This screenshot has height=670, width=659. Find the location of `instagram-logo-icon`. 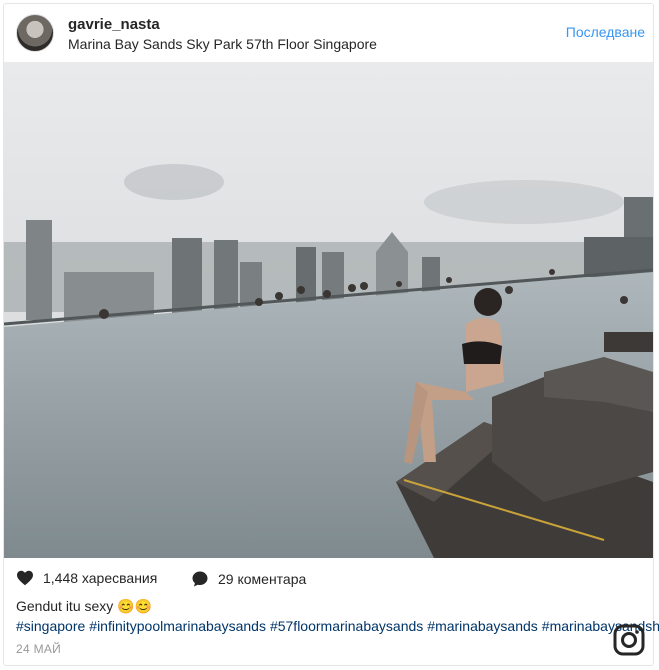

instagram-logo-icon is located at coordinates (629, 640).